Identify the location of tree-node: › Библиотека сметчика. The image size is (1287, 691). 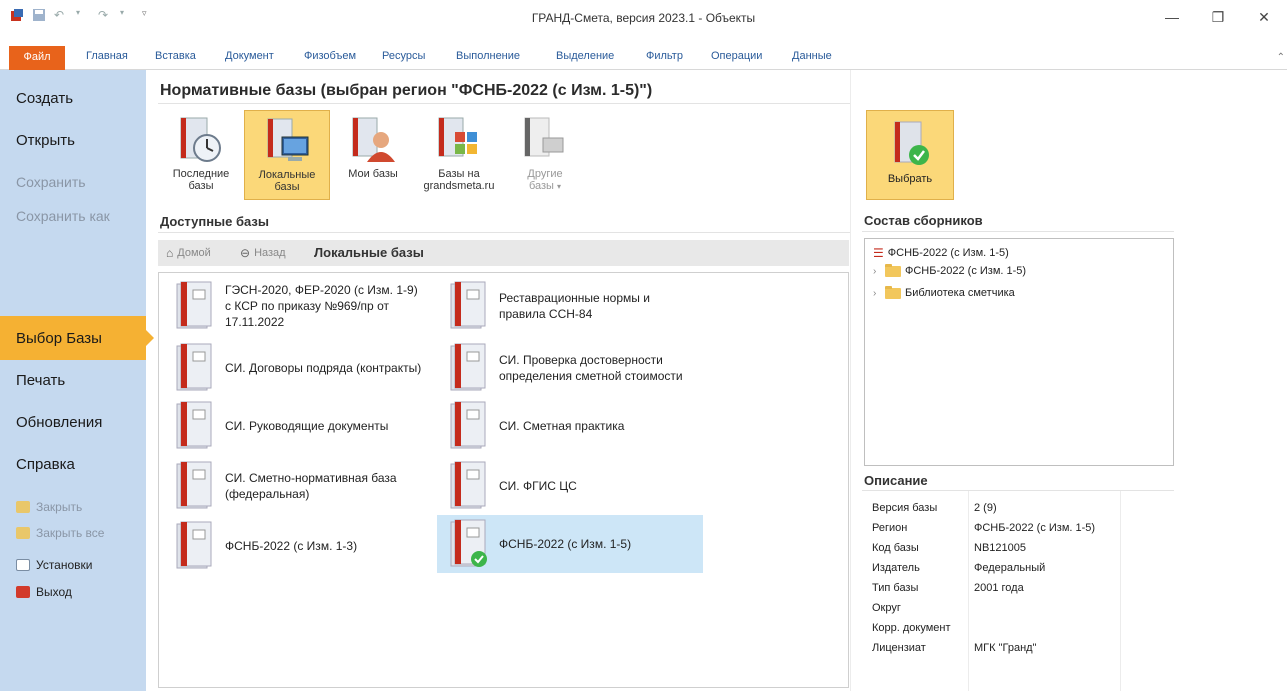
(944, 292).